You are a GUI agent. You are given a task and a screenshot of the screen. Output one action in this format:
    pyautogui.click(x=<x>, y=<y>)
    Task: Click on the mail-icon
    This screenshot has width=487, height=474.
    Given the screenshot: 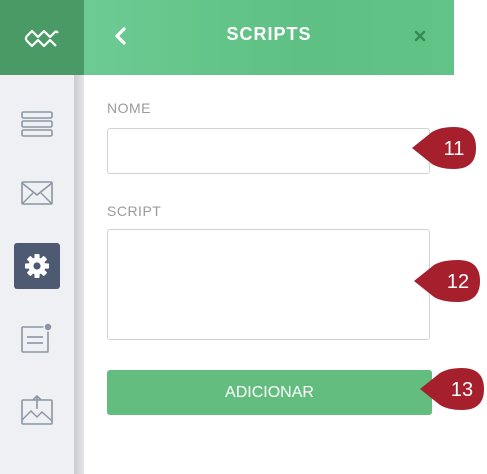 What is the action you would take?
    pyautogui.click(x=37, y=193)
    